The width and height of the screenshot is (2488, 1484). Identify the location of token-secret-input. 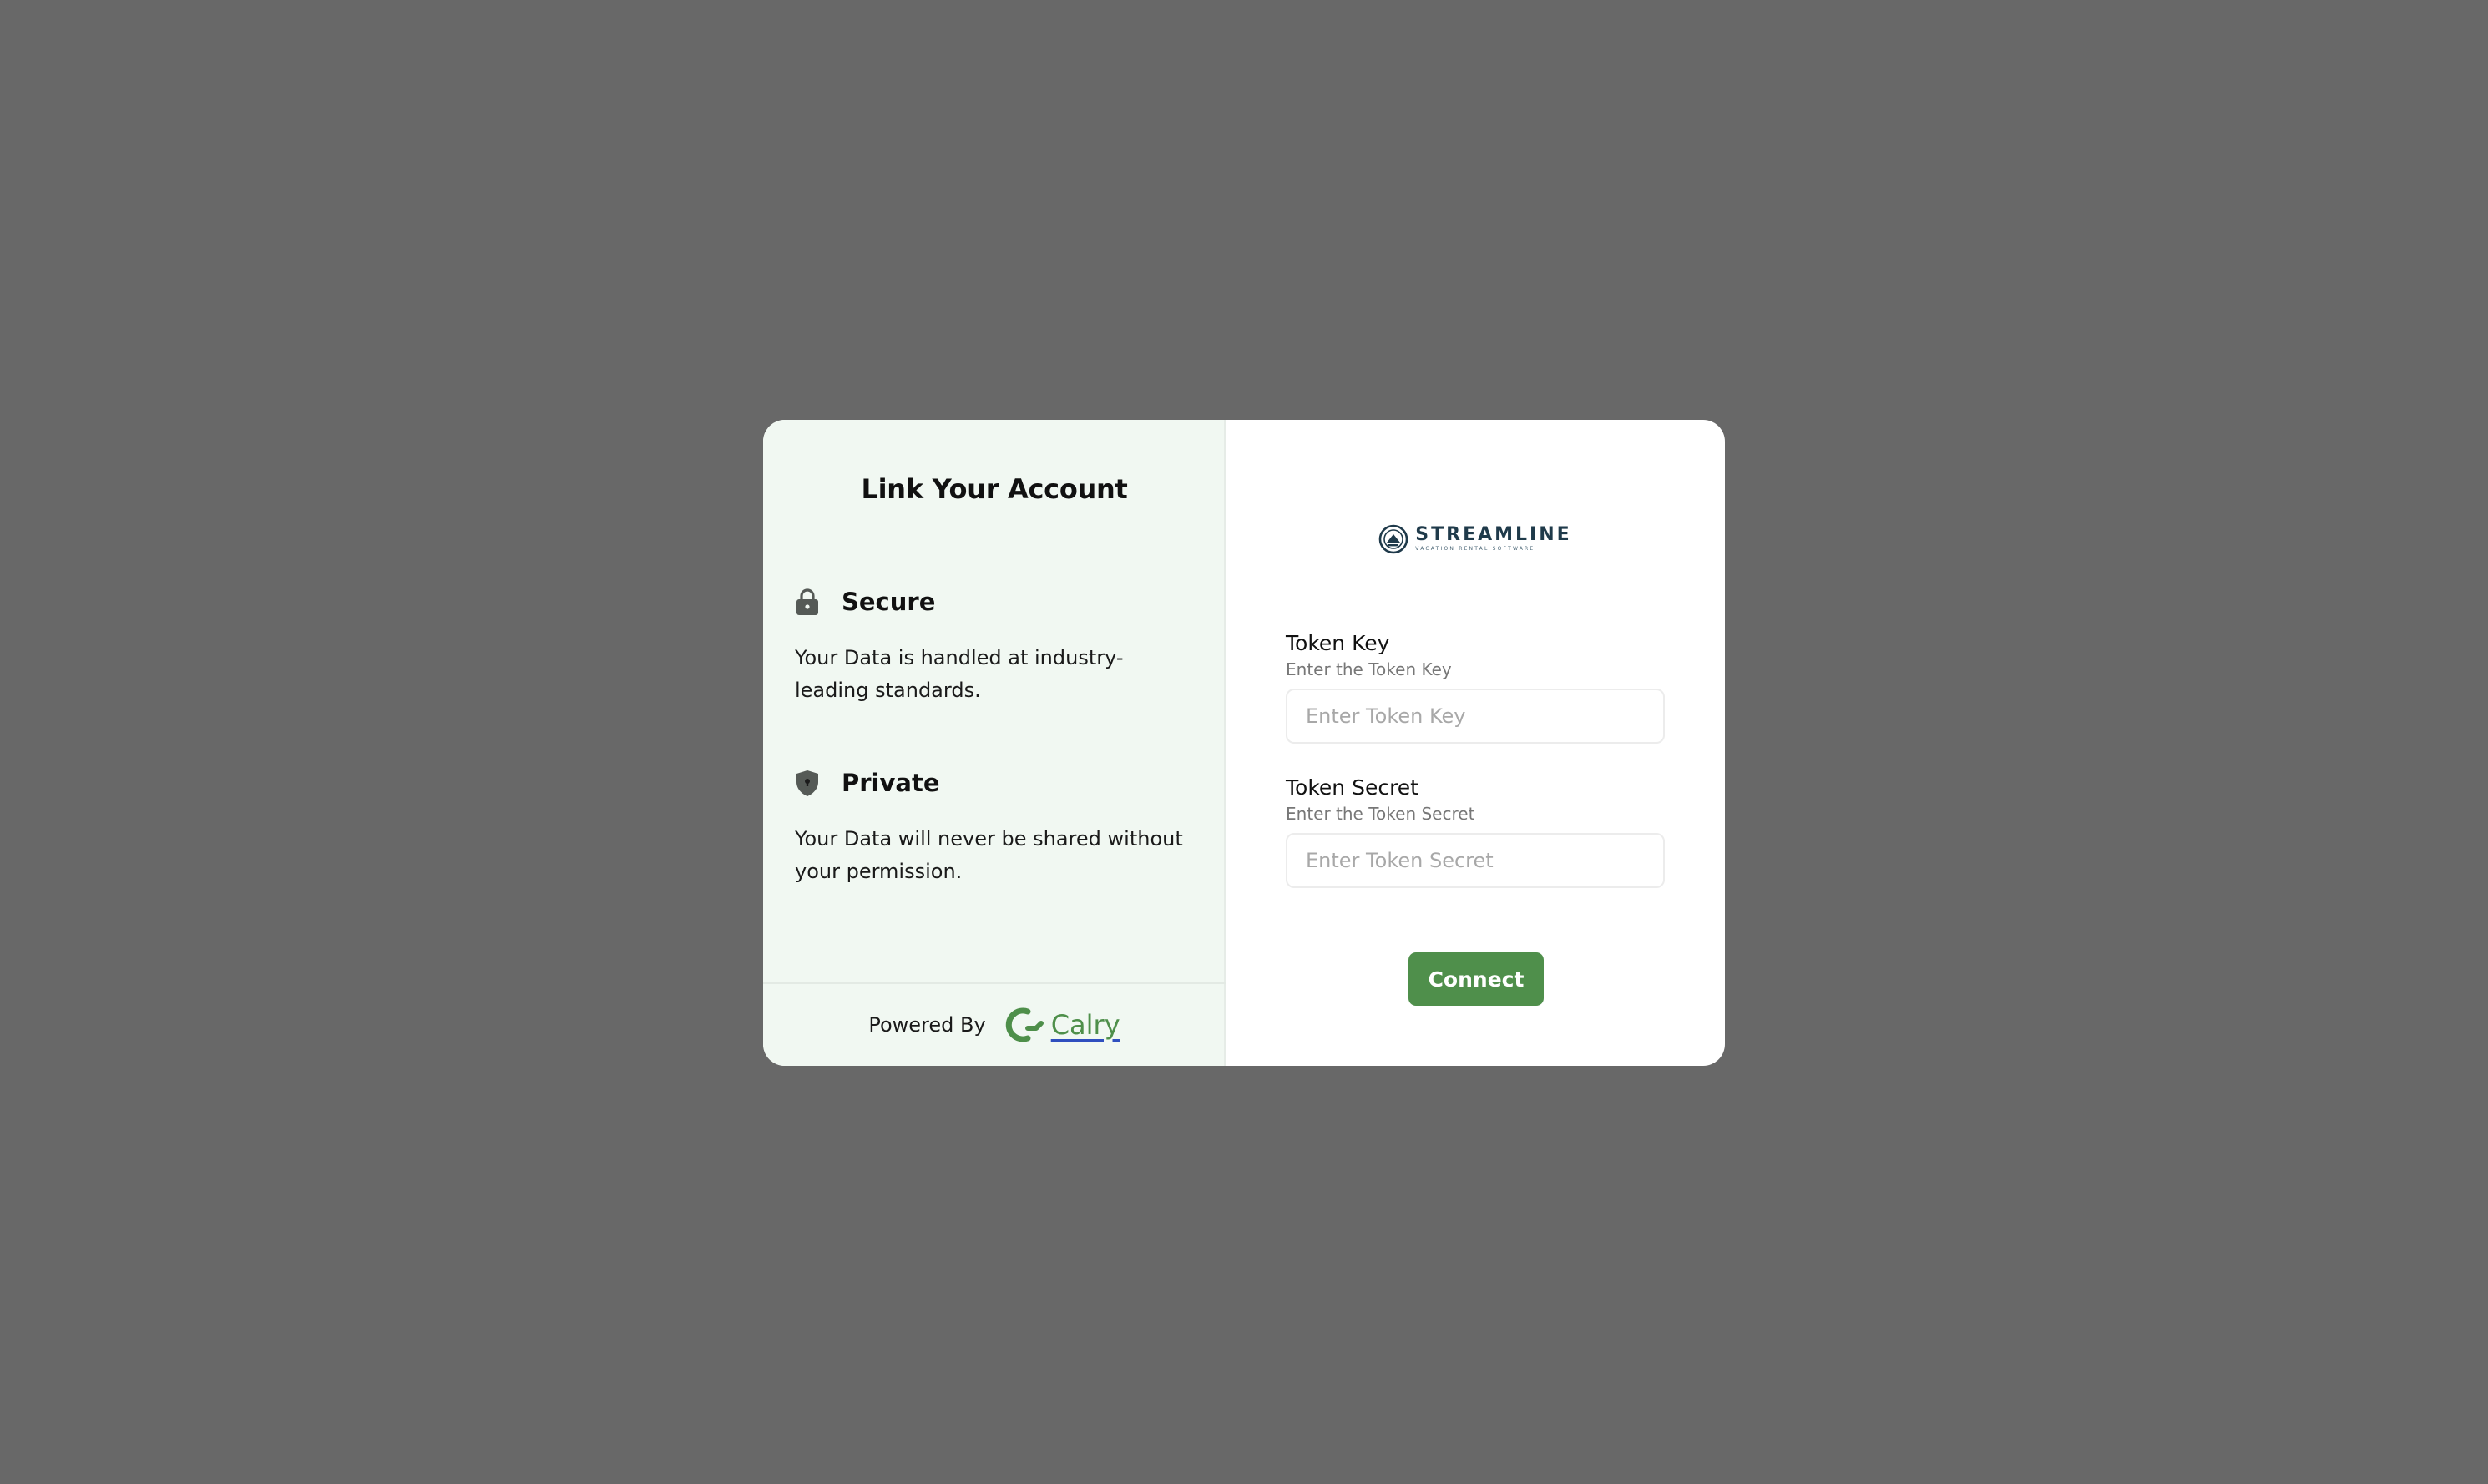
(1475, 860).